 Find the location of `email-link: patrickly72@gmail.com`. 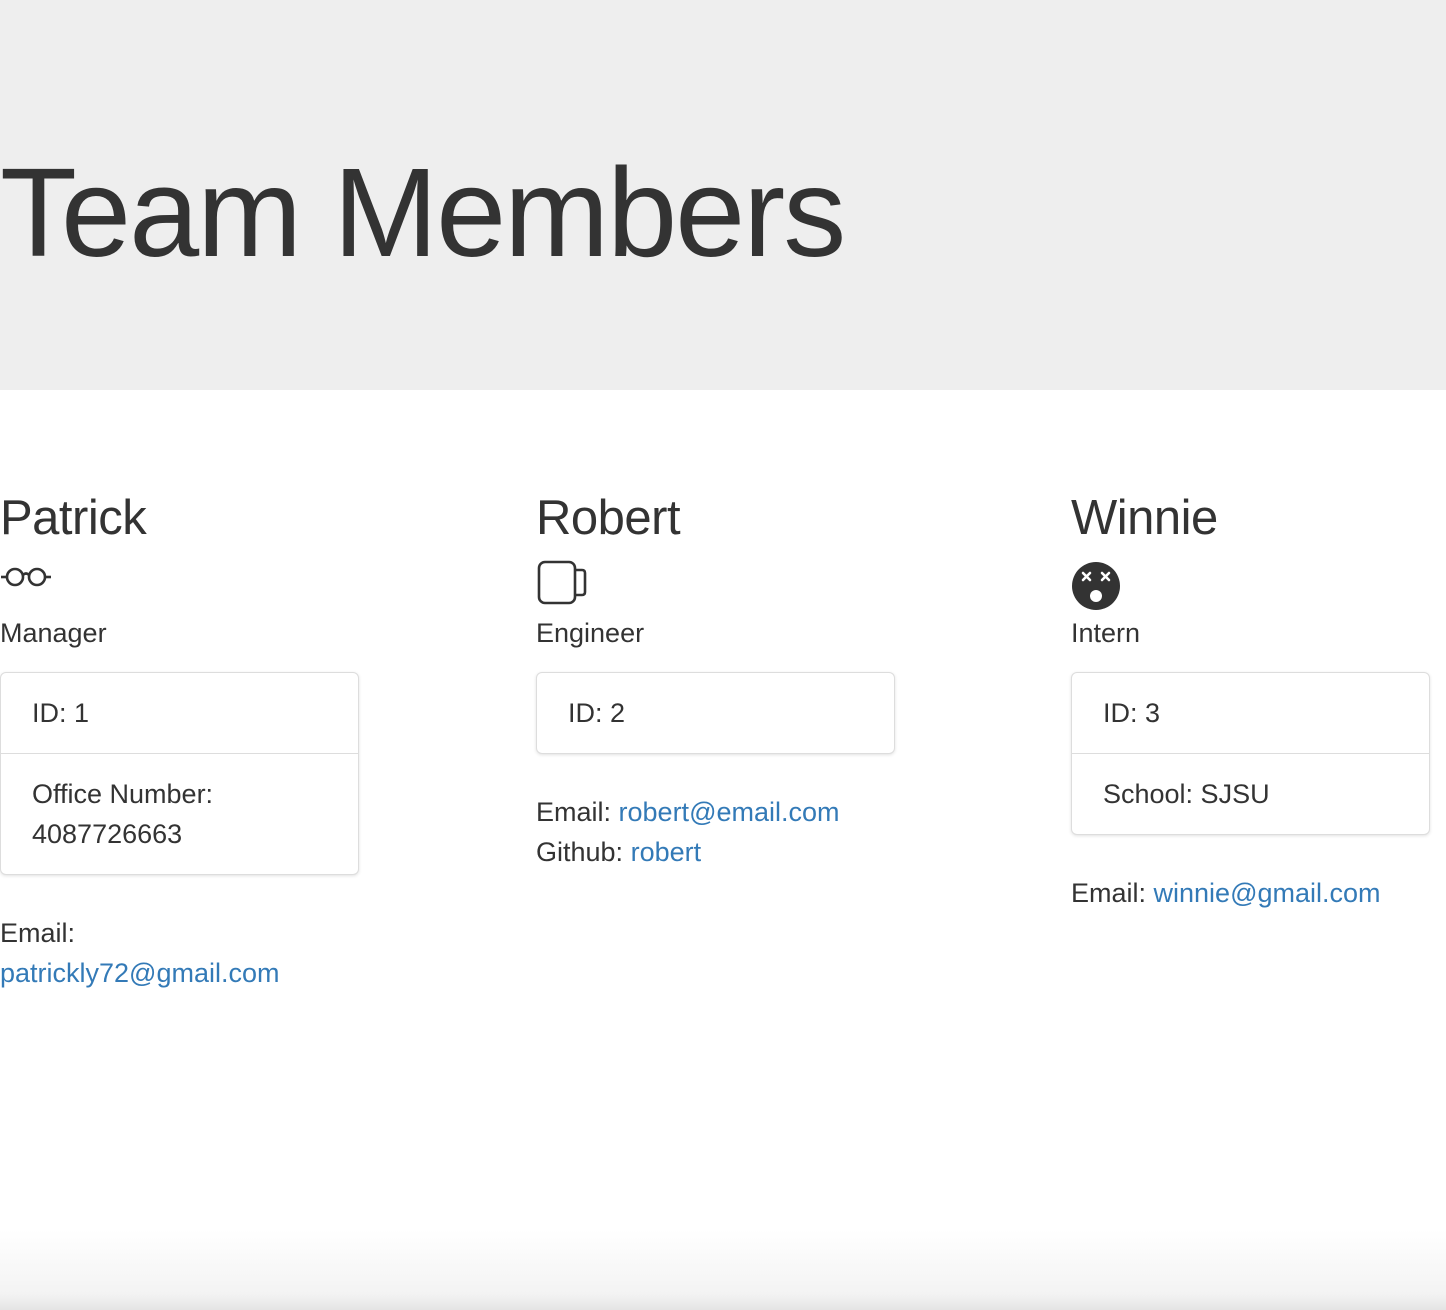

email-link: patrickly72@gmail.com is located at coordinates (165, 973).